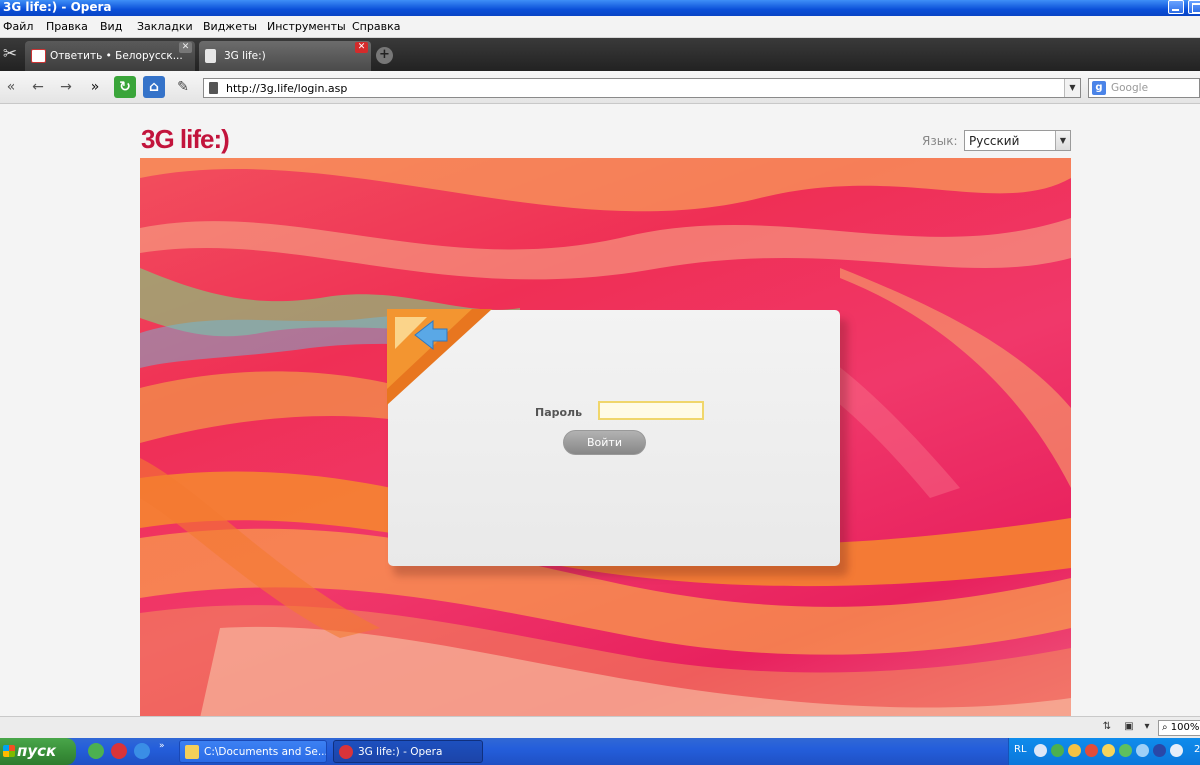 This screenshot has height=765, width=1200. What do you see at coordinates (1020, 749) in the screenshot?
I see `keyboard-language: RL` at bounding box center [1020, 749].